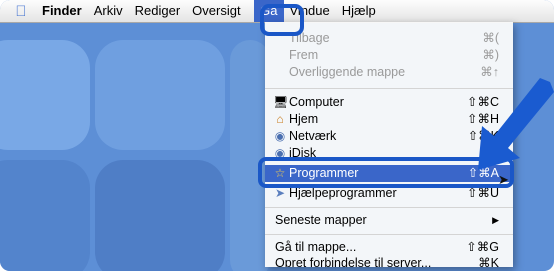 This screenshot has height=271, width=554. I want to click on network-icon: ◉, so click(280, 136).